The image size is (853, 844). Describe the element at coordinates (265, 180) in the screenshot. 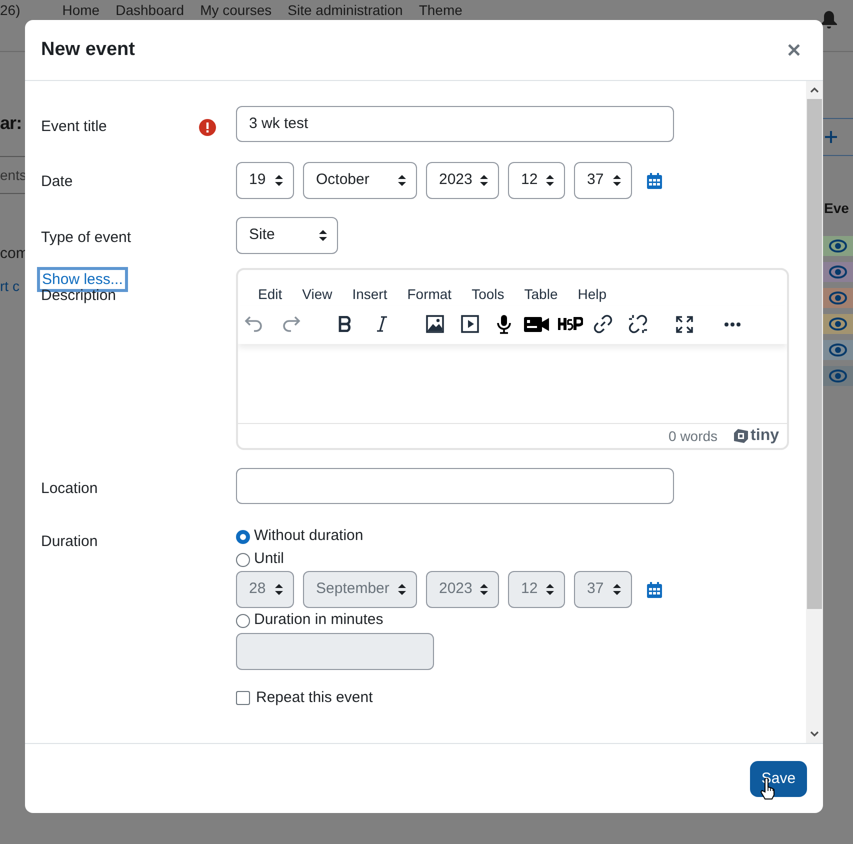

I see `dropdown: 19` at that location.